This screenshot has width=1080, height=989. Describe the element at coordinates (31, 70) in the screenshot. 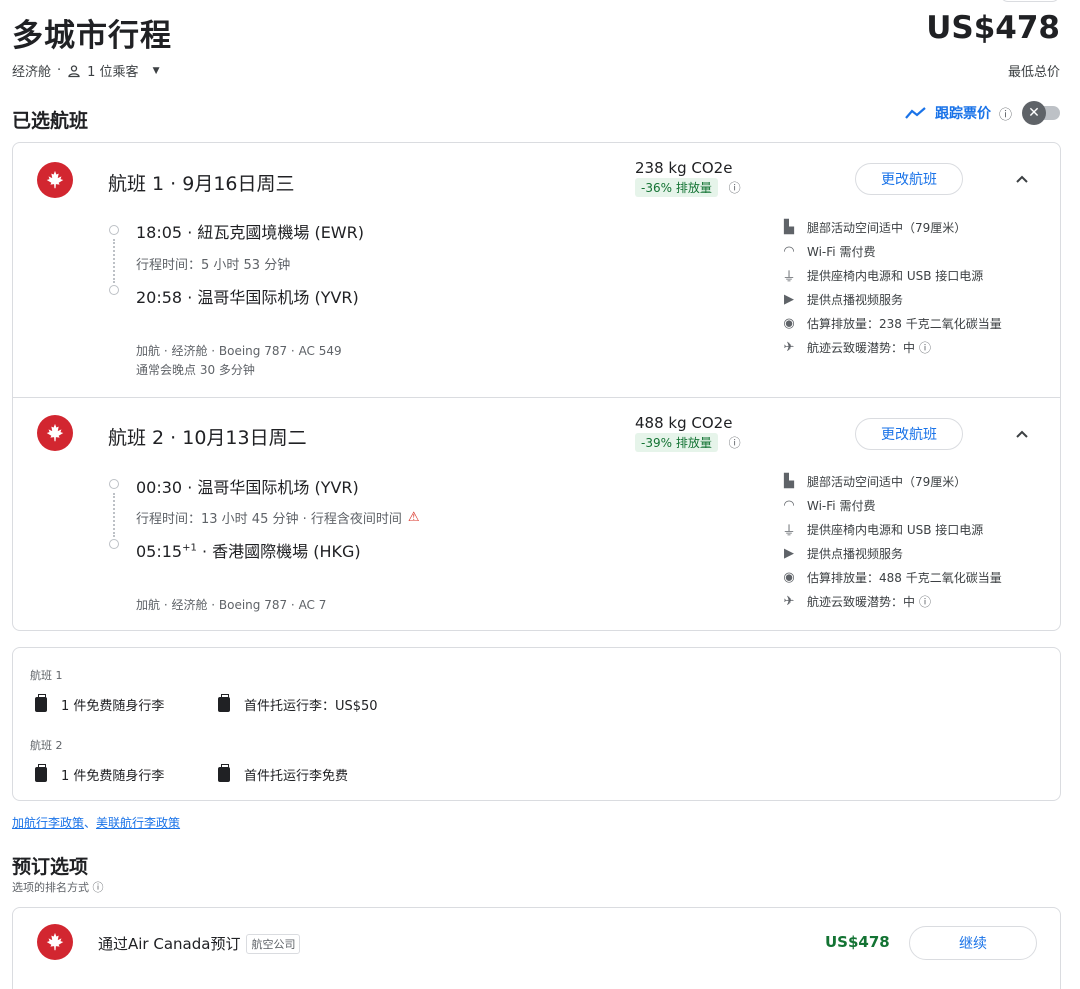

I see `cabin-class: 经济舱` at that location.